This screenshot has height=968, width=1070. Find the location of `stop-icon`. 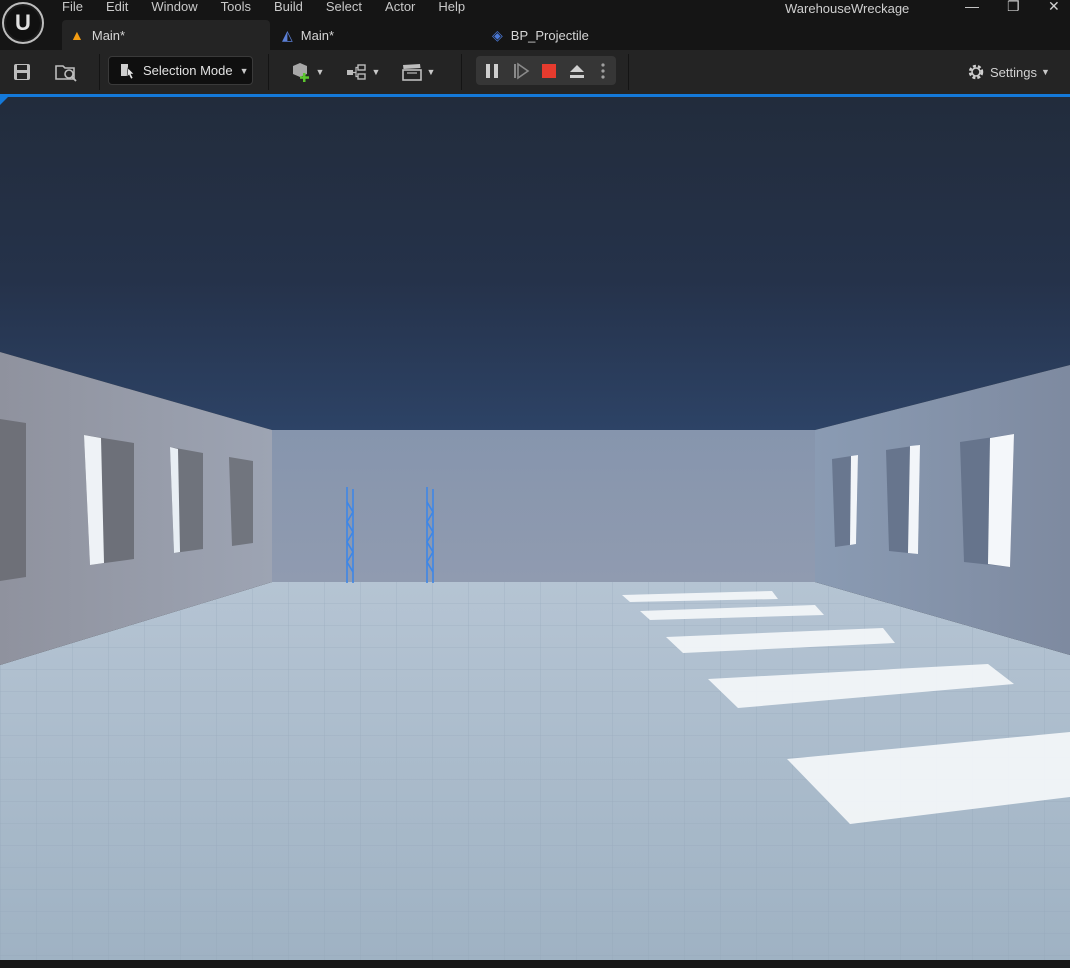

stop-icon is located at coordinates (549, 71).